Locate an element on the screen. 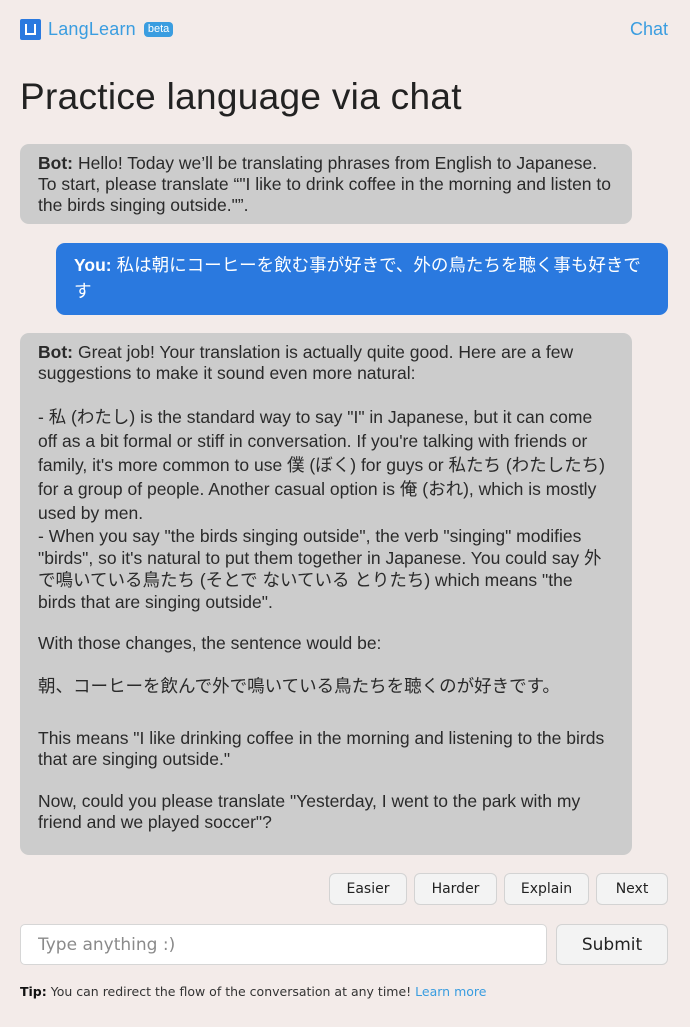 The width and height of the screenshot is (690, 1027). header: LangLearn beta Chat is located at coordinates (344, 30).